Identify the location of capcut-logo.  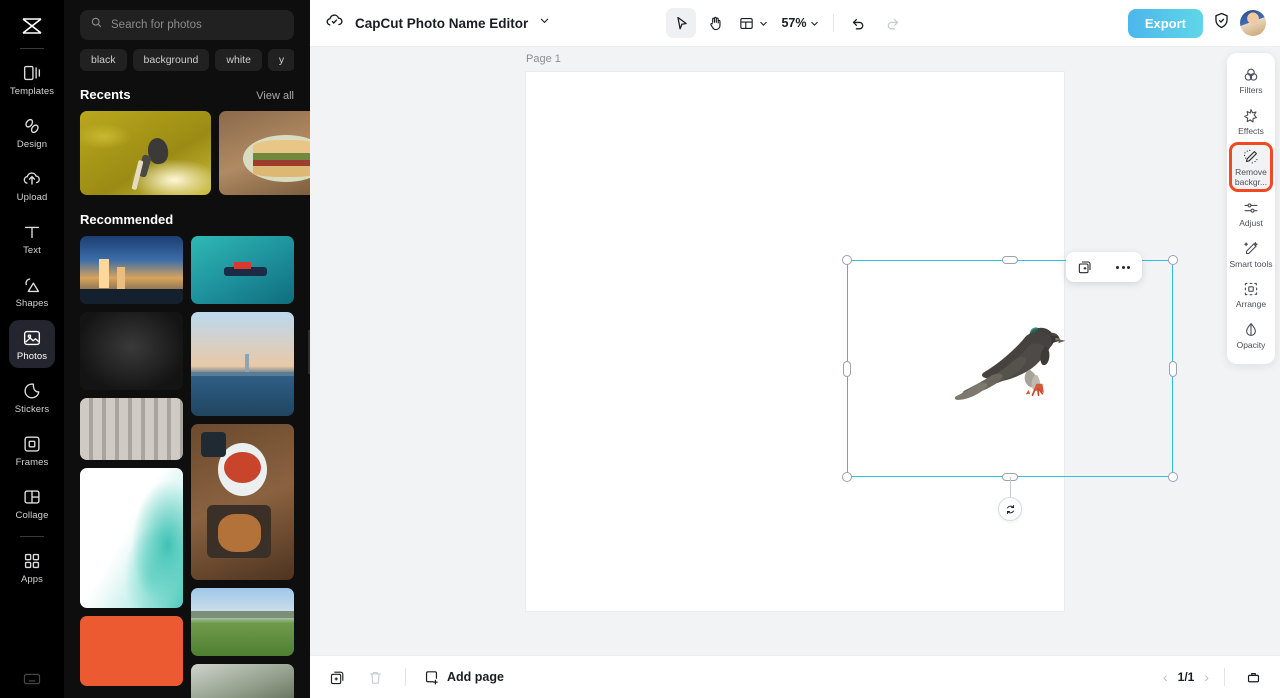
(32, 26).